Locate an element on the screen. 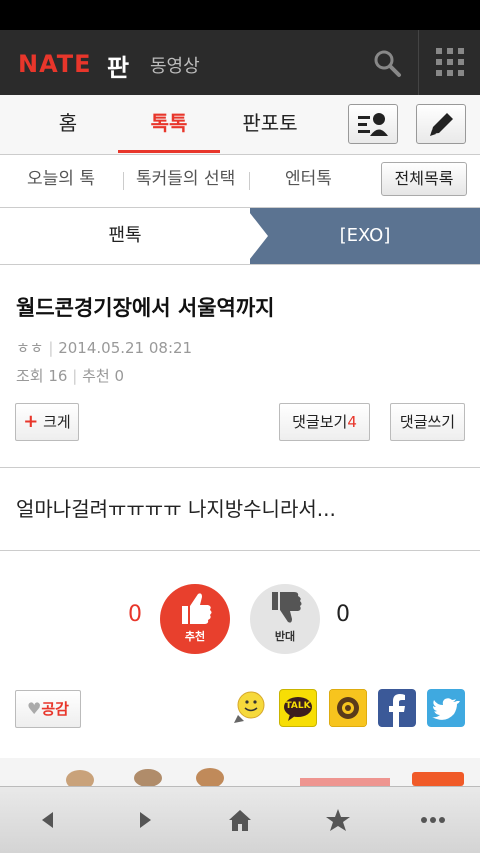 This screenshot has width=480, height=853. pan-logo: 판 is located at coordinates (118, 65).